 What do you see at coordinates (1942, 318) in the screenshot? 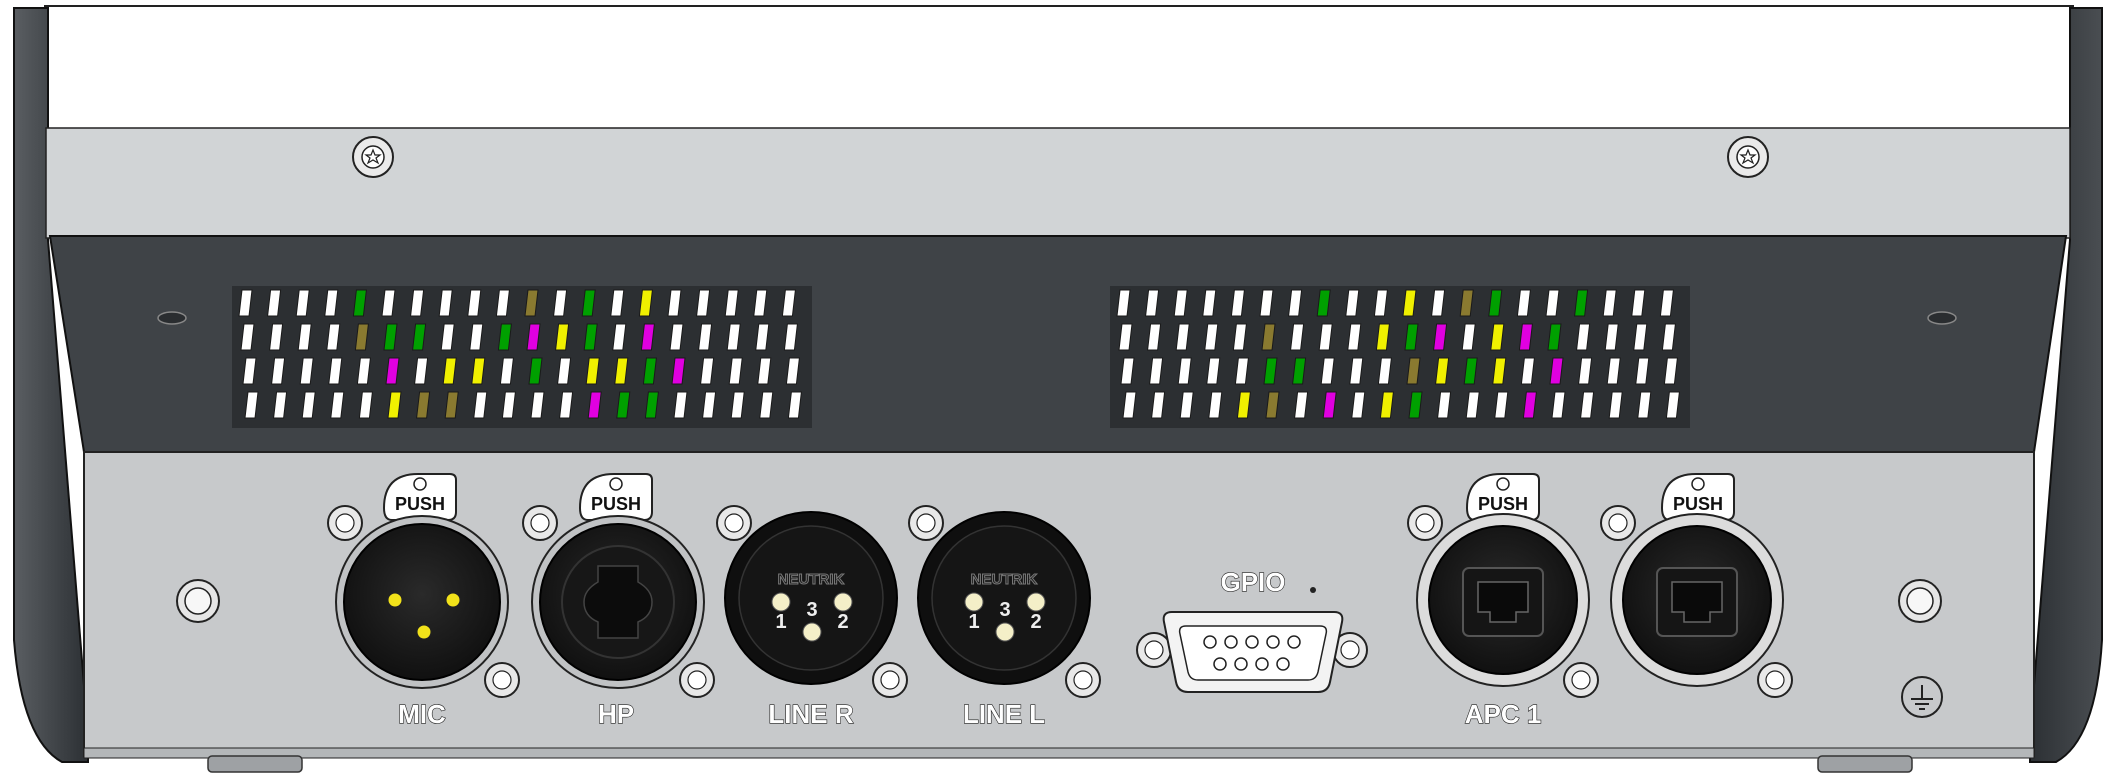
I see `nub-right` at bounding box center [1942, 318].